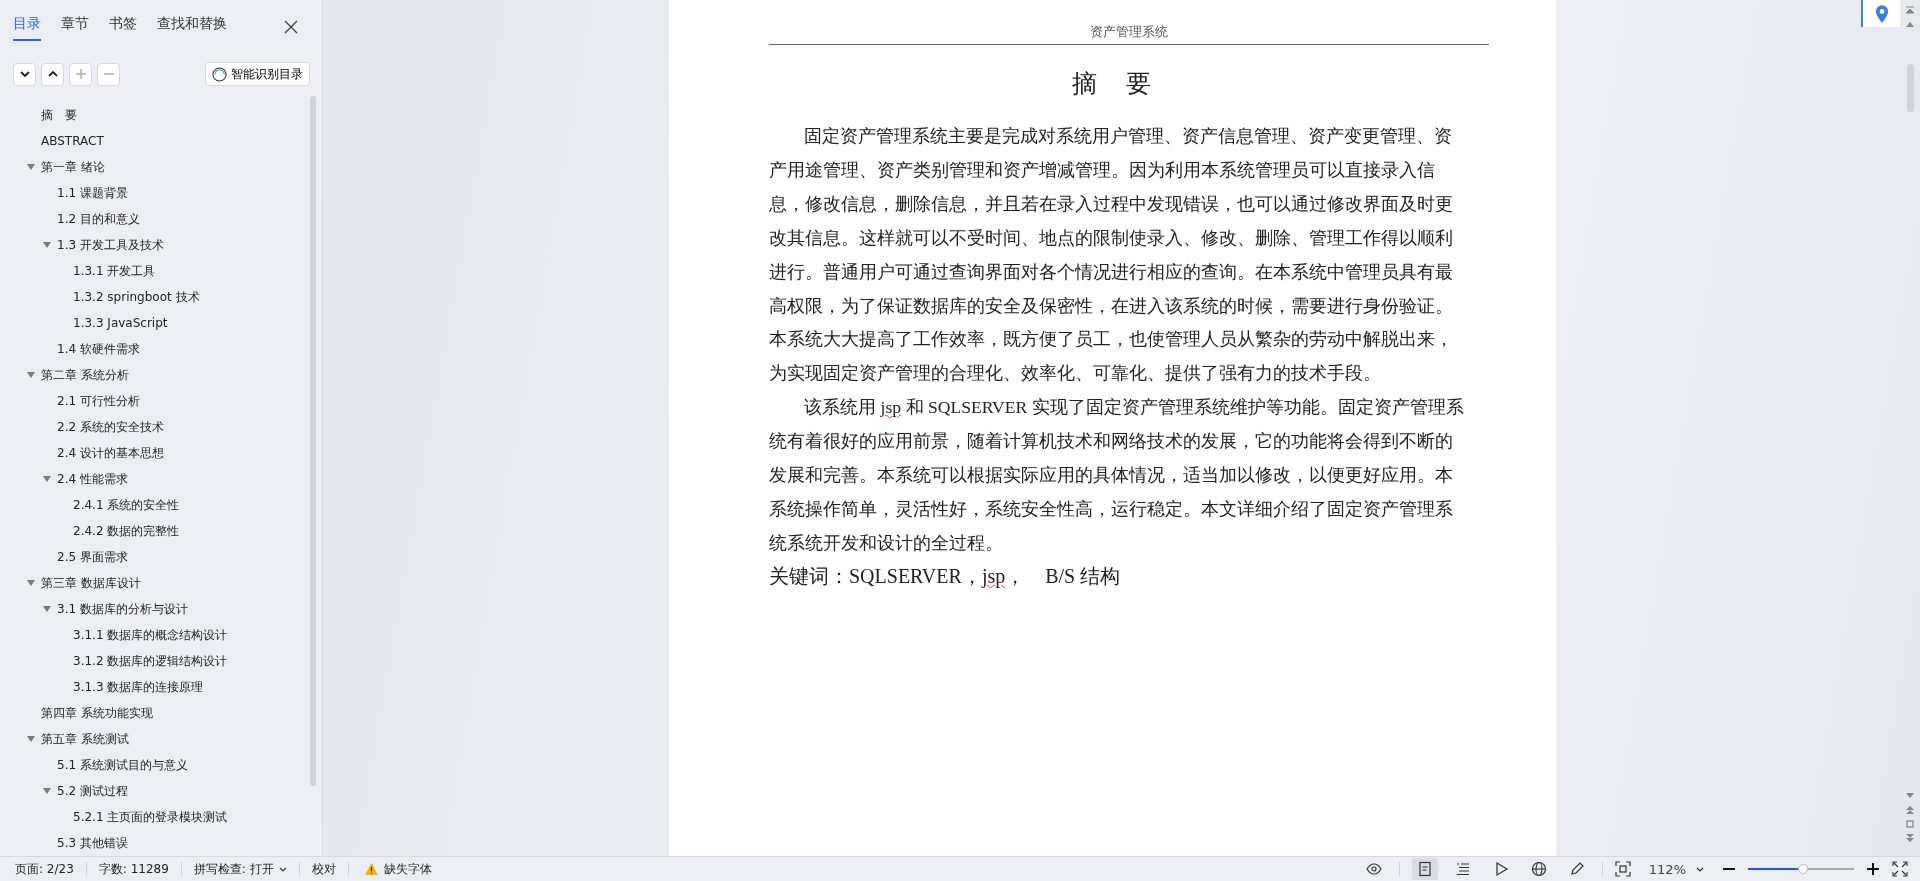  I want to click on missing-fonts-button: 缺失字体, so click(407, 869).